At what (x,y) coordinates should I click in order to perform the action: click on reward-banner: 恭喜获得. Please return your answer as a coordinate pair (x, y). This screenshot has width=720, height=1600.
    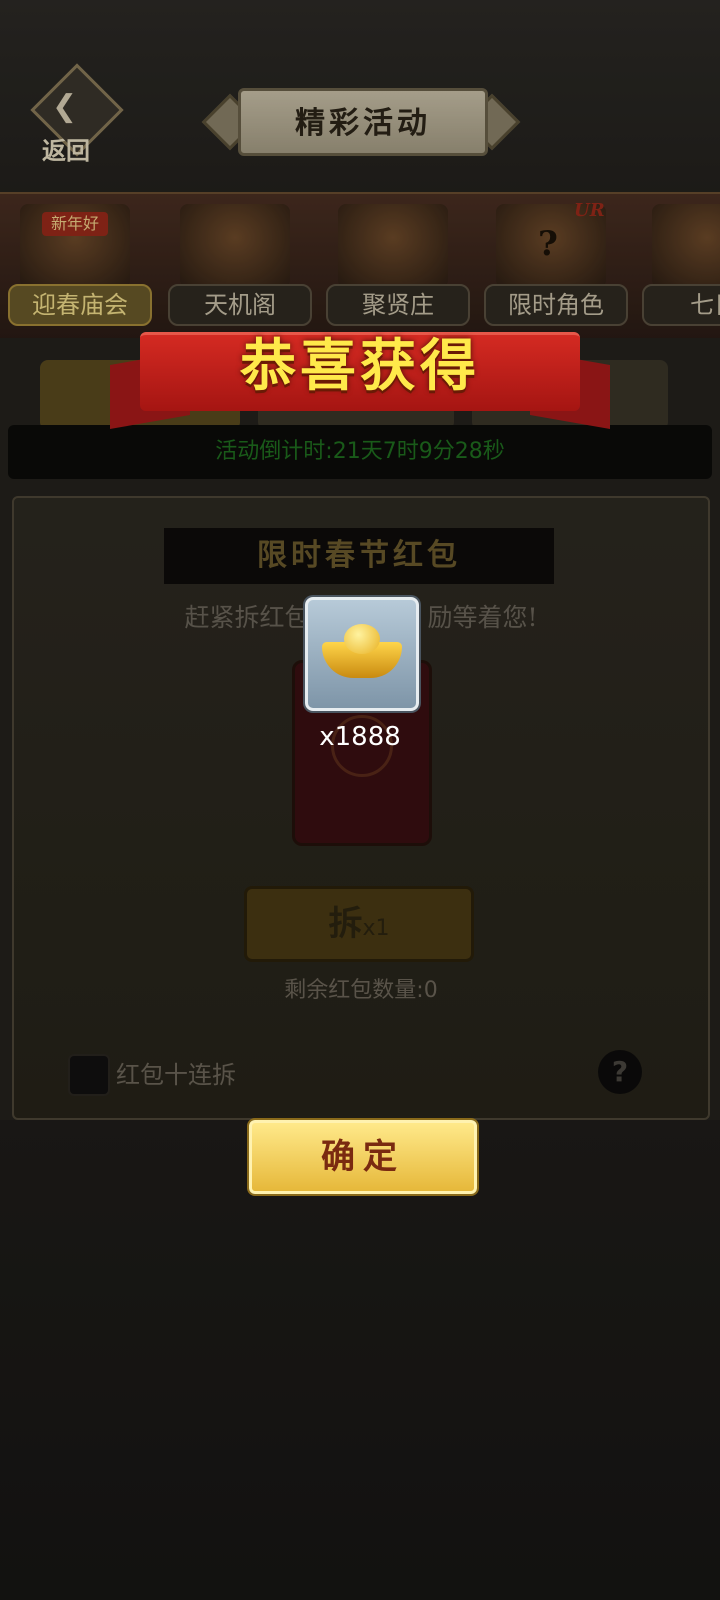
    Looking at the image, I should click on (360, 374).